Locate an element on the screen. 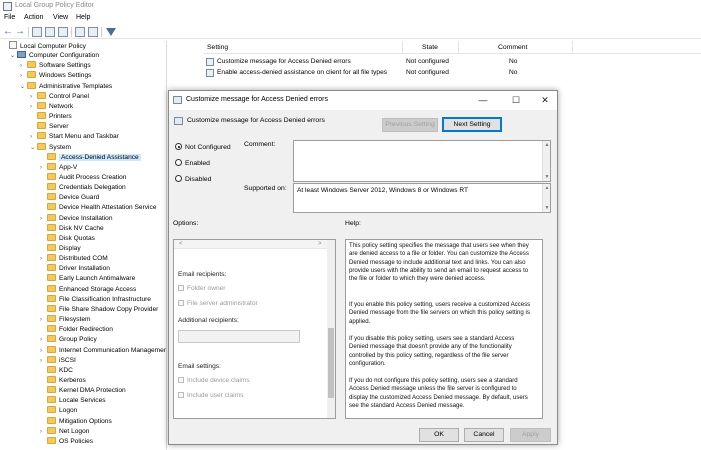  tree-item: File Share Shadow Copy Provider is located at coordinates (99, 309).